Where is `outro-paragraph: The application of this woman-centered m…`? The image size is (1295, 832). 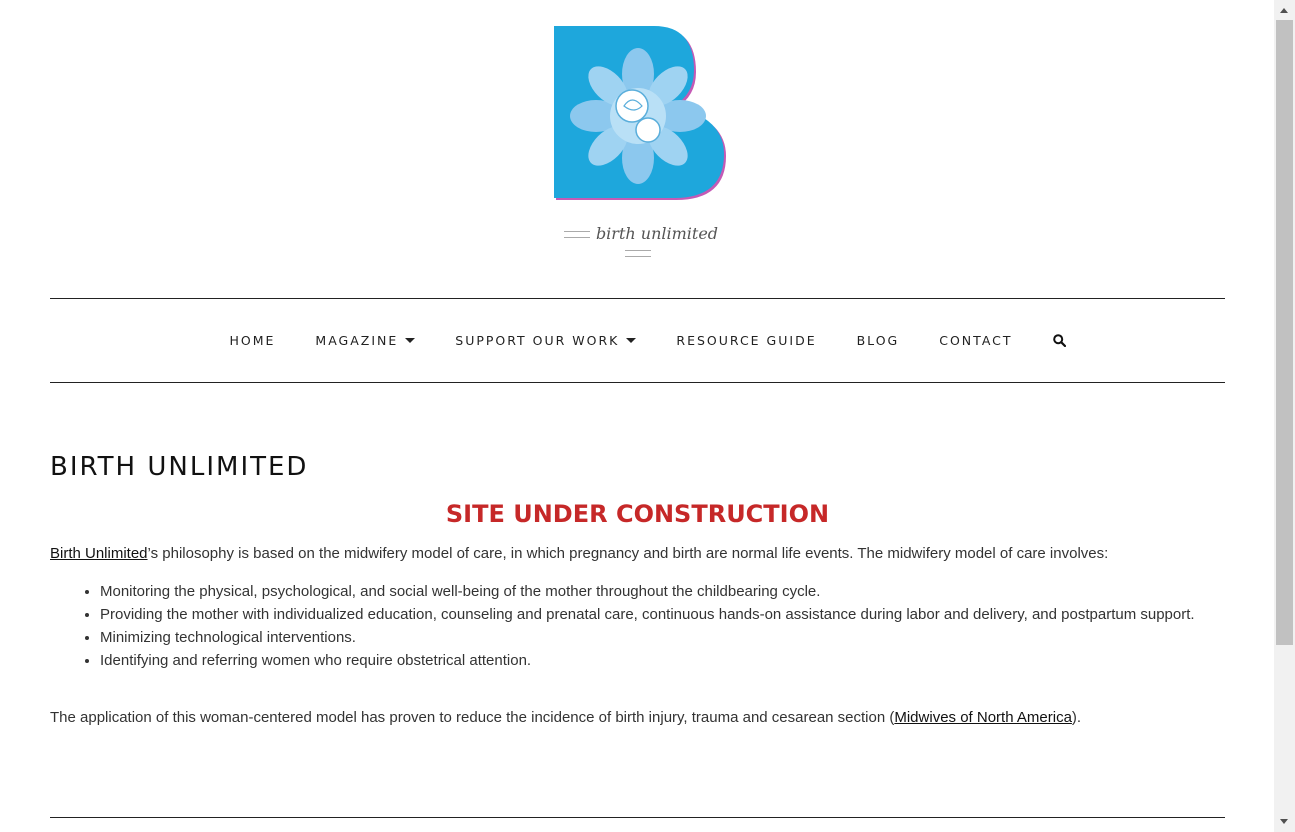
outro-paragraph: The application of this woman-centered m… is located at coordinates (637, 718).